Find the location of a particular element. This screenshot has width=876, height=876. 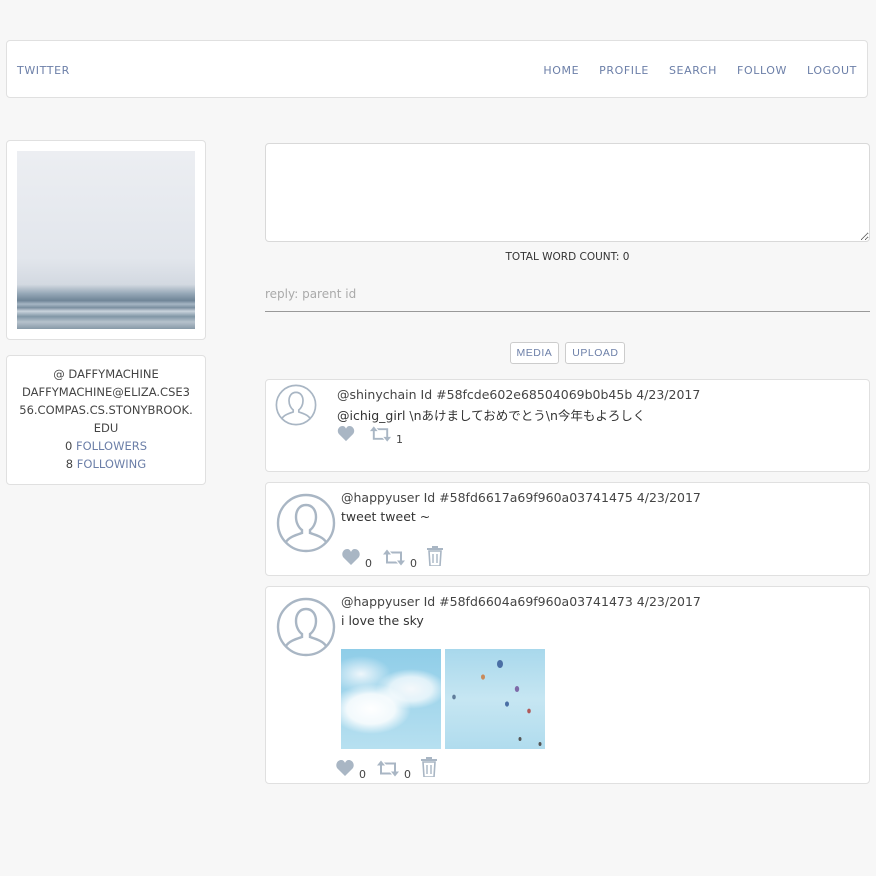

followers-count: 0 is located at coordinates (68, 446).